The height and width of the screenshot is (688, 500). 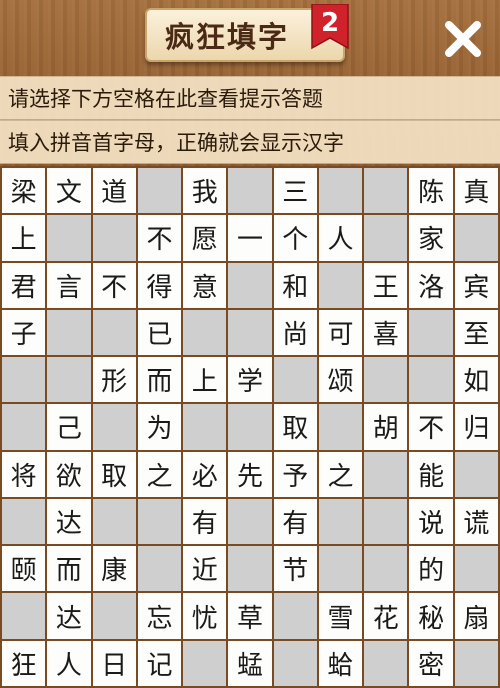 What do you see at coordinates (114, 191) in the screenshot?
I see `letter-cell: 道` at bounding box center [114, 191].